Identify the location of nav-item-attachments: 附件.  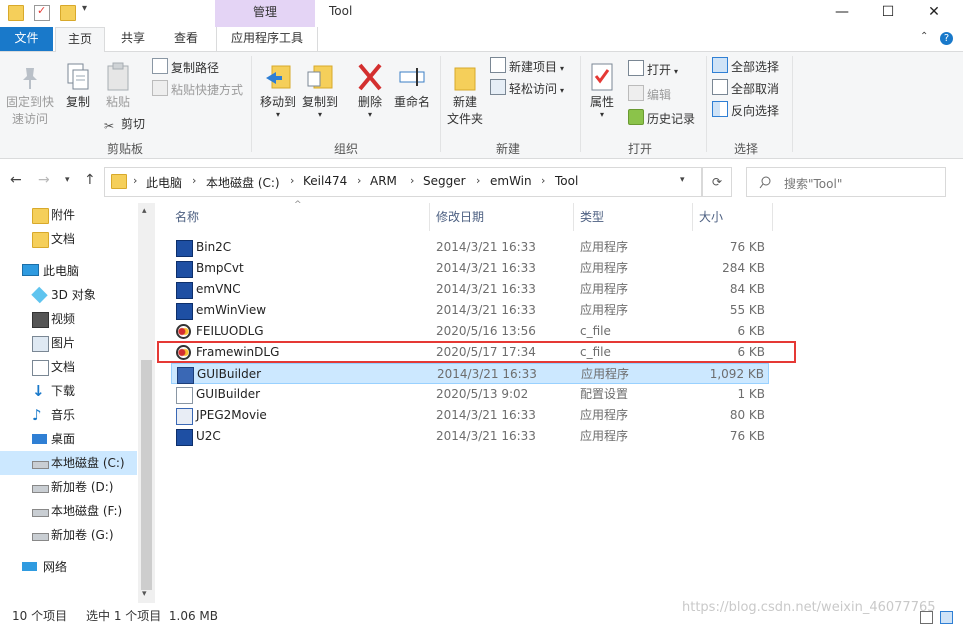
(68, 215).